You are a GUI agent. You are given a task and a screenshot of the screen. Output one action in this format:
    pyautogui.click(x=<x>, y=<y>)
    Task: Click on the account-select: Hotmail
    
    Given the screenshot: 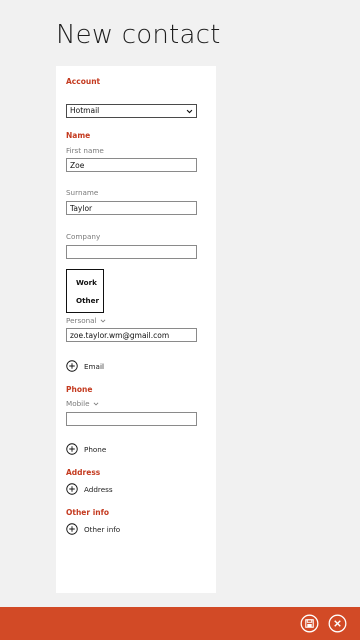 What is the action you would take?
    pyautogui.click(x=131, y=111)
    